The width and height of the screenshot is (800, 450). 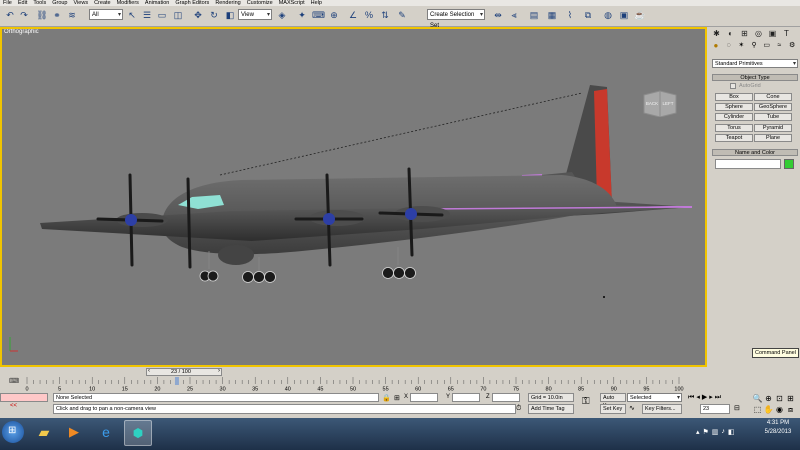 I want to click on goto-end-icon: ⏭, so click(x=718, y=397).